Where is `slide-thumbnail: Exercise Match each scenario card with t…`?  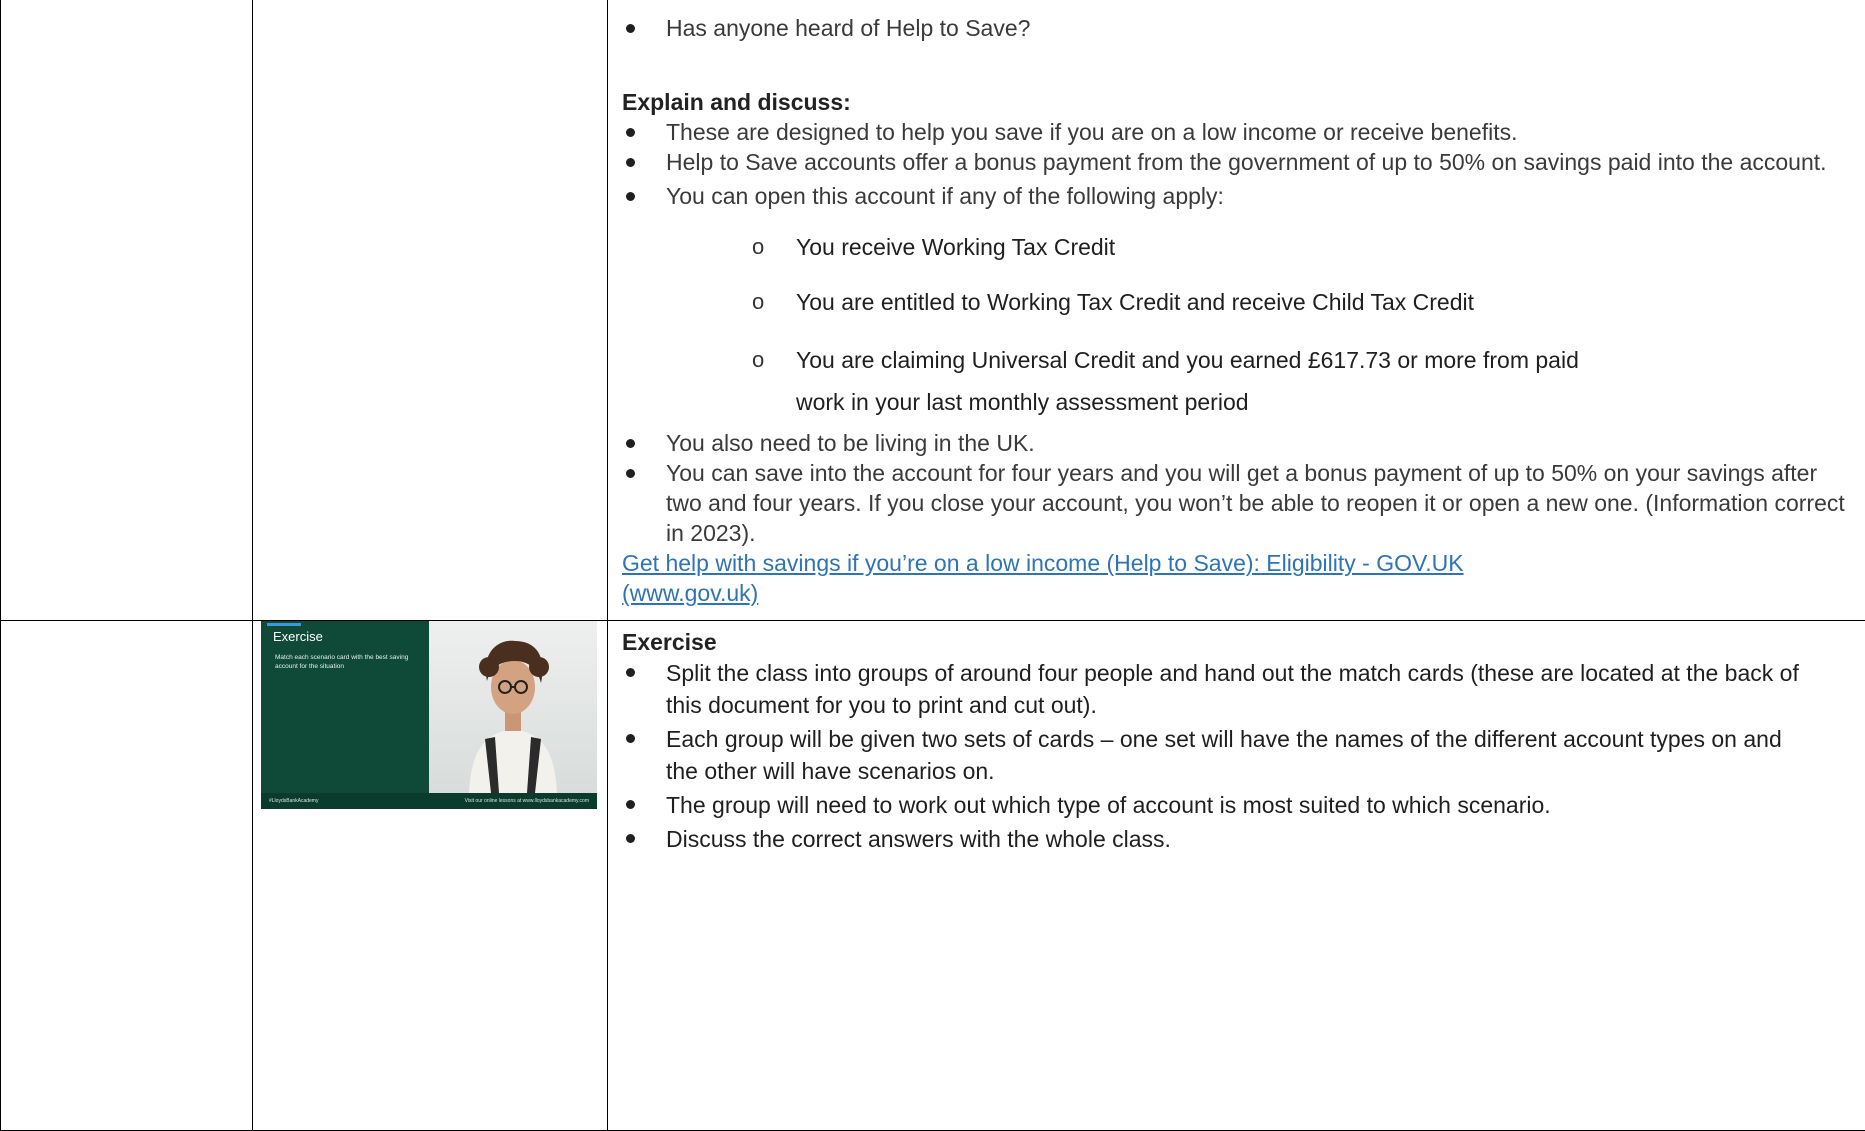
slide-thumbnail: Exercise Match each scenario card with t… is located at coordinates (429, 715).